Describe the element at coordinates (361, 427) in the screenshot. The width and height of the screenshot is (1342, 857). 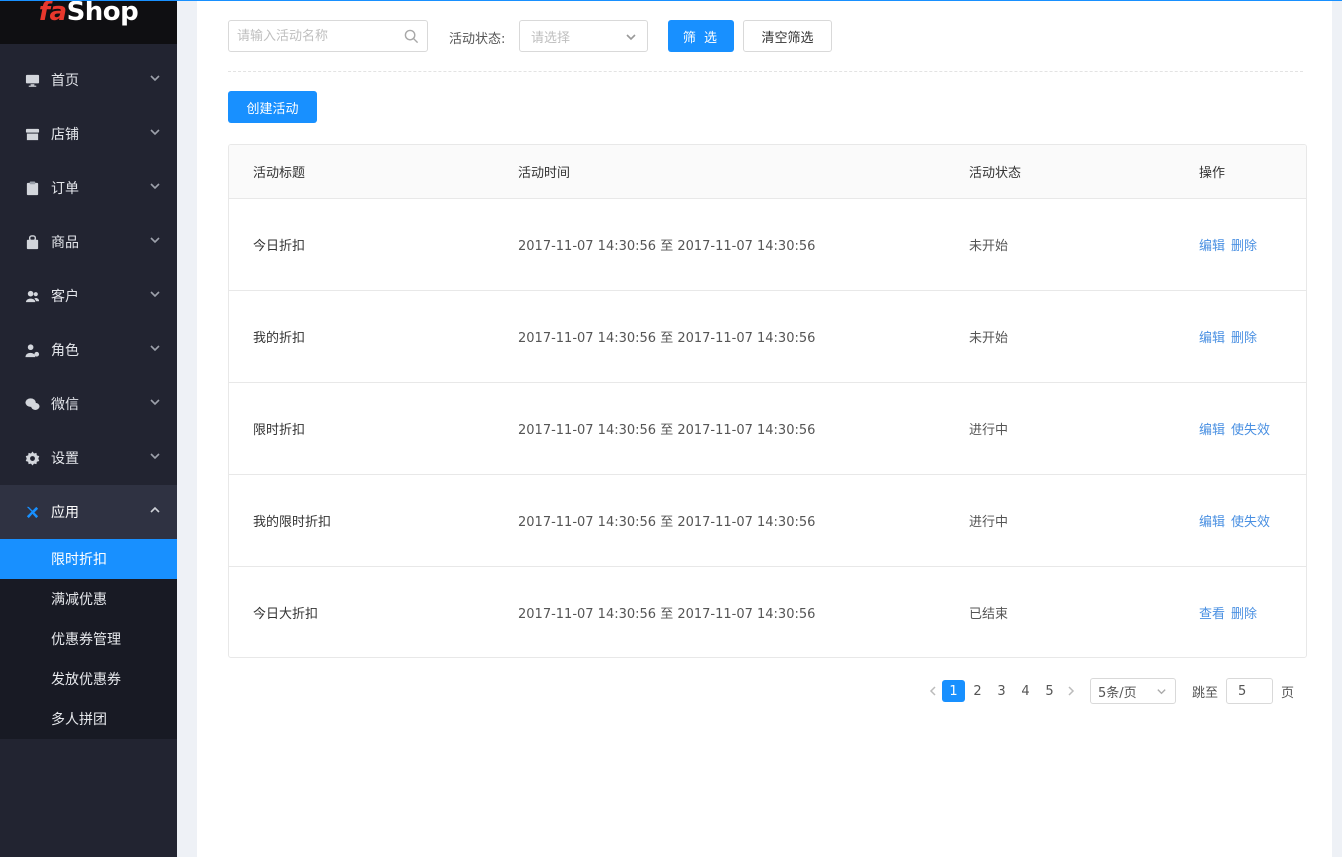
I see `cell-title: 限时折扣` at that location.